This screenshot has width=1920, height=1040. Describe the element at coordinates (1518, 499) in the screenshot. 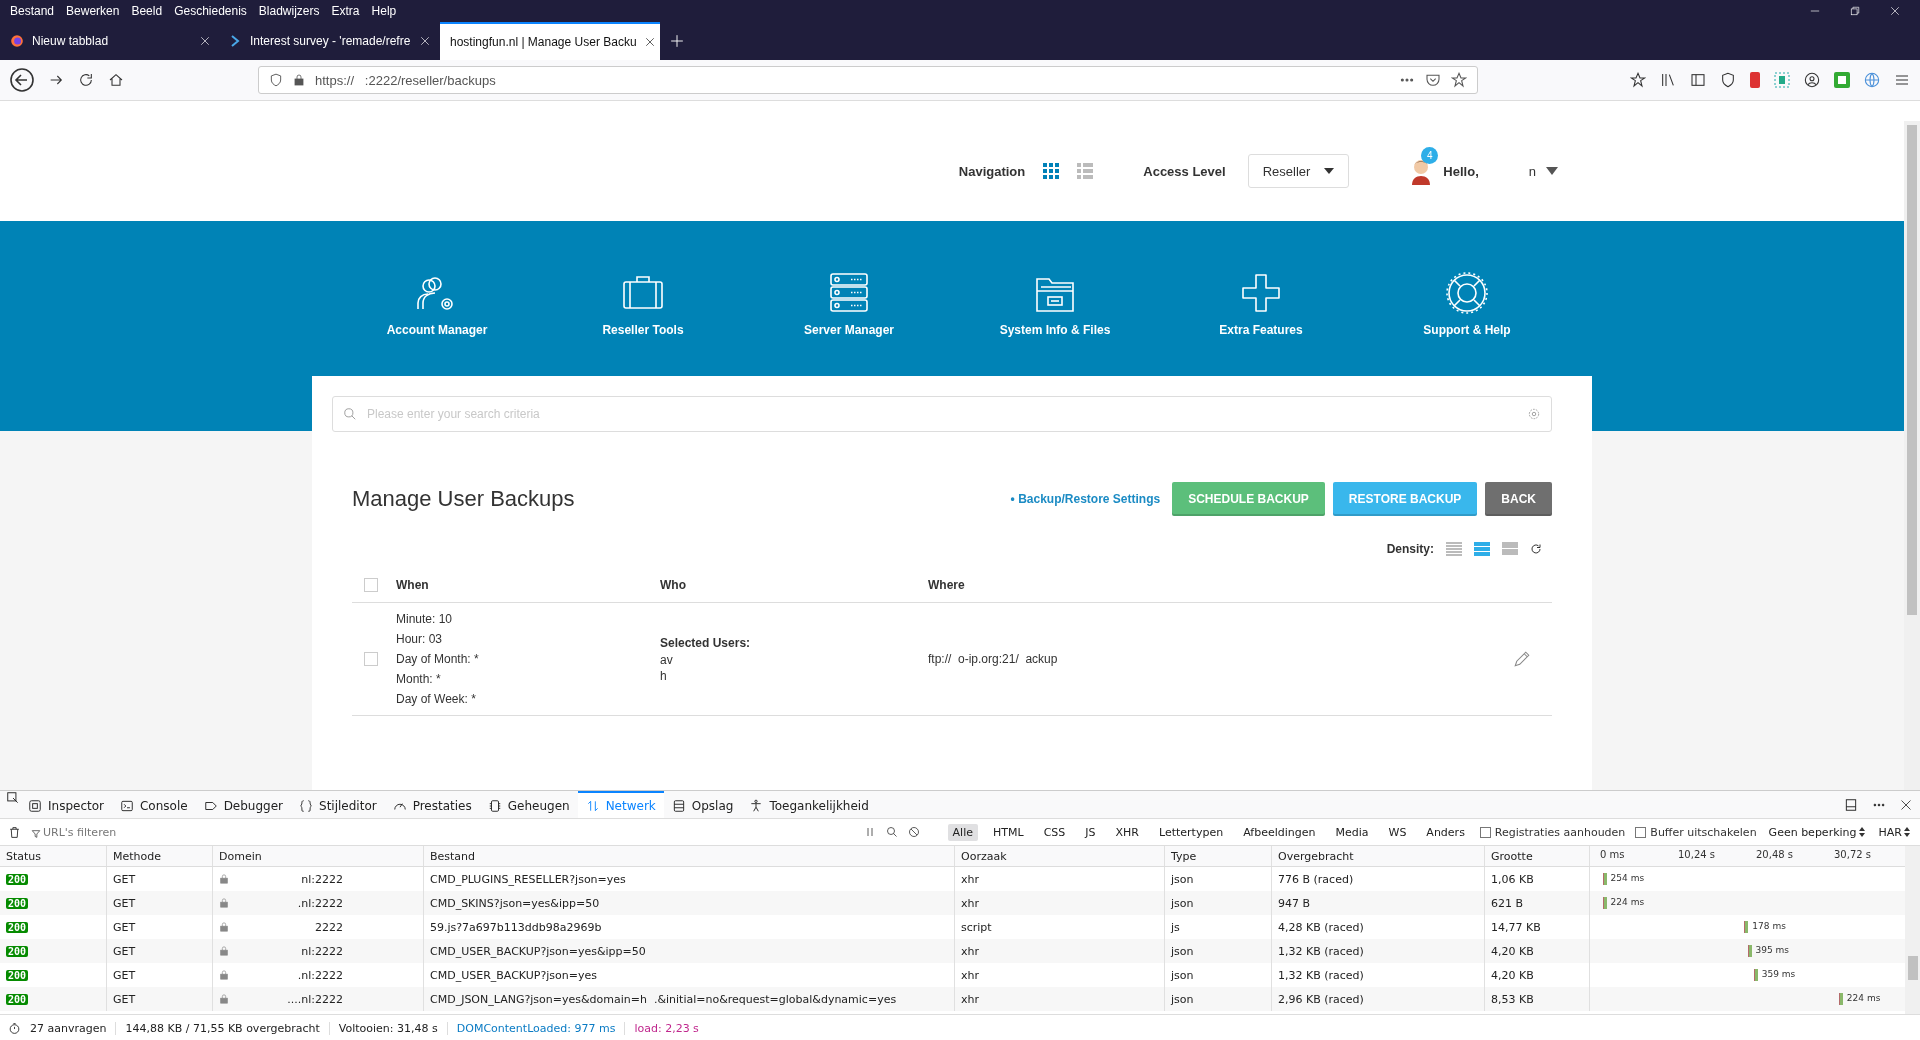

I see `back-button: BACK` at that location.